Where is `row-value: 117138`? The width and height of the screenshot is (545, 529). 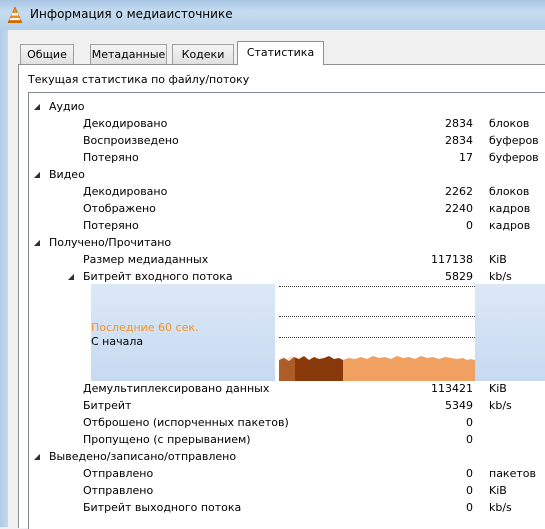 row-value: 117138 is located at coordinates (452, 259).